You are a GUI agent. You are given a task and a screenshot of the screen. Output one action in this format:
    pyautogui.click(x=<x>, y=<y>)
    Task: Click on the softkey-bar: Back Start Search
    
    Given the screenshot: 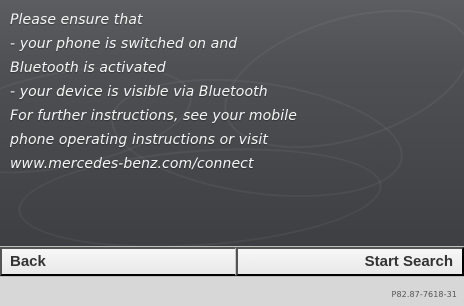 What is the action you would take?
    pyautogui.click(x=232, y=261)
    